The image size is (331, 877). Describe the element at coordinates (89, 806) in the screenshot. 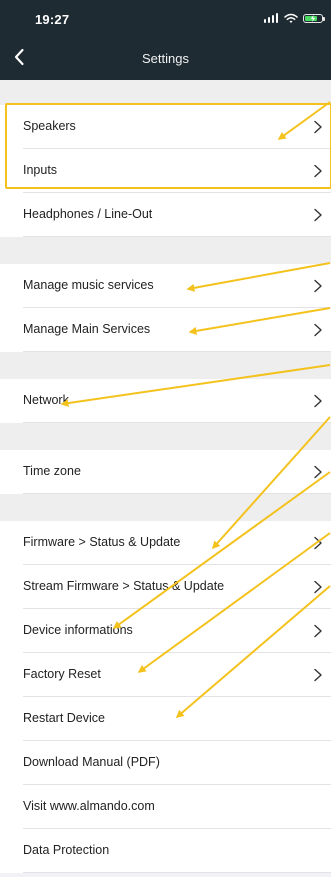

I see `settings-item-label: Visit www.almando.com` at that location.